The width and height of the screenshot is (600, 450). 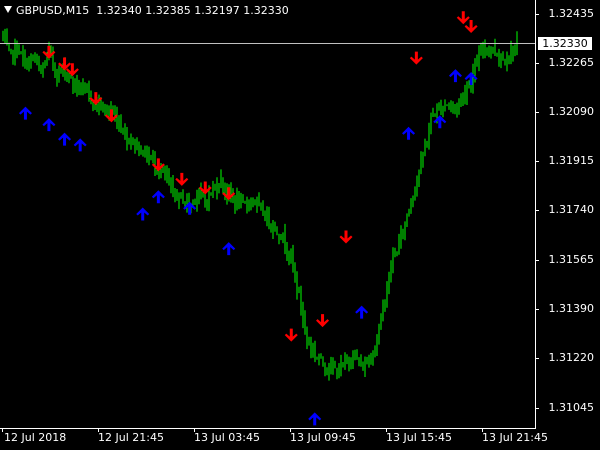 I want to click on time-axis-label: 12 Jul 21:45, so click(x=131, y=437).